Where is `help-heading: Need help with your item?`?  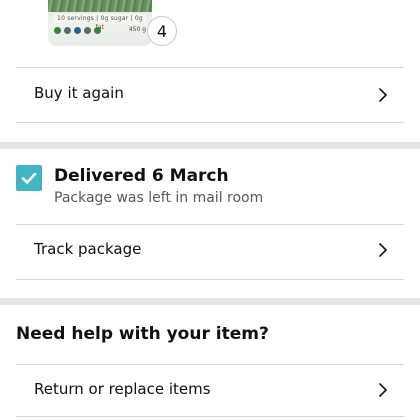 help-heading: Need help with your item? is located at coordinates (142, 334).